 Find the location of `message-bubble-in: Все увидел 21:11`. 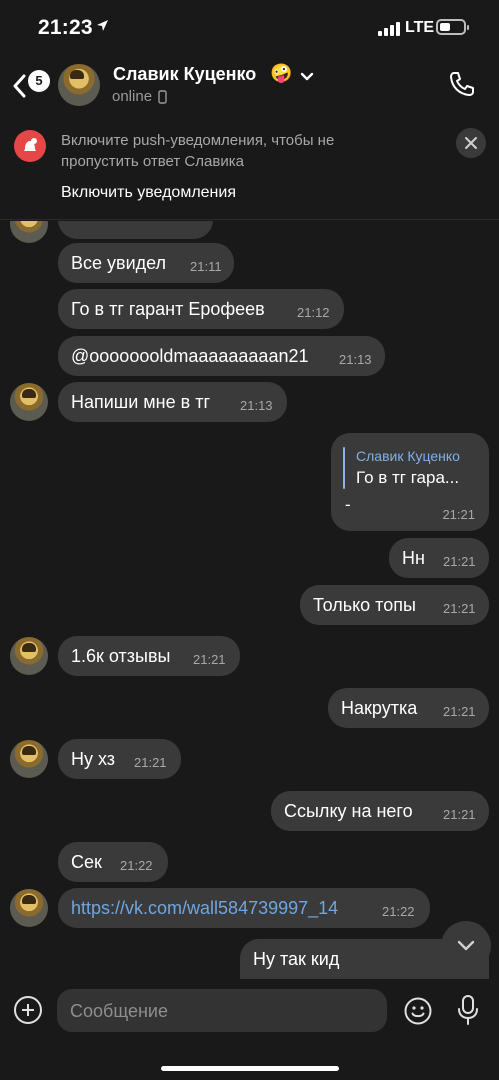

message-bubble-in: Все увидел 21:11 is located at coordinates (146, 263).